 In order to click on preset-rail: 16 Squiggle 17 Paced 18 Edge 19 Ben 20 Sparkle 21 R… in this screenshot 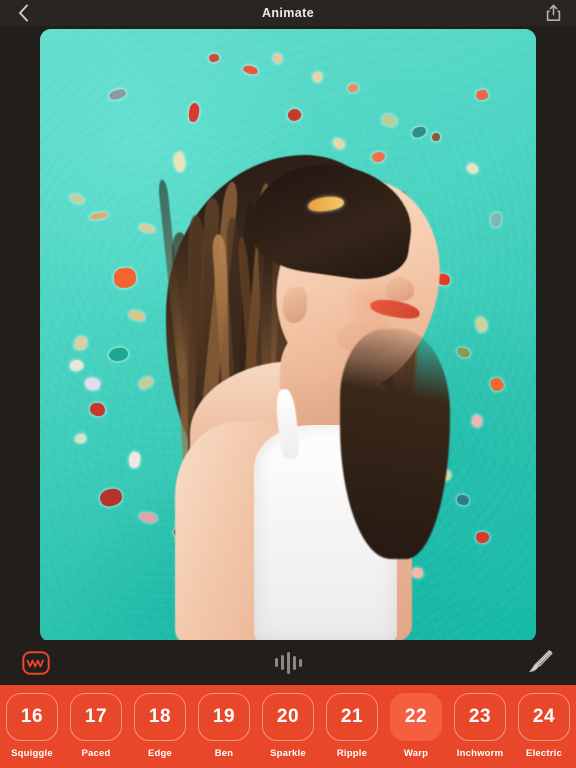, I will do `click(288, 726)`.